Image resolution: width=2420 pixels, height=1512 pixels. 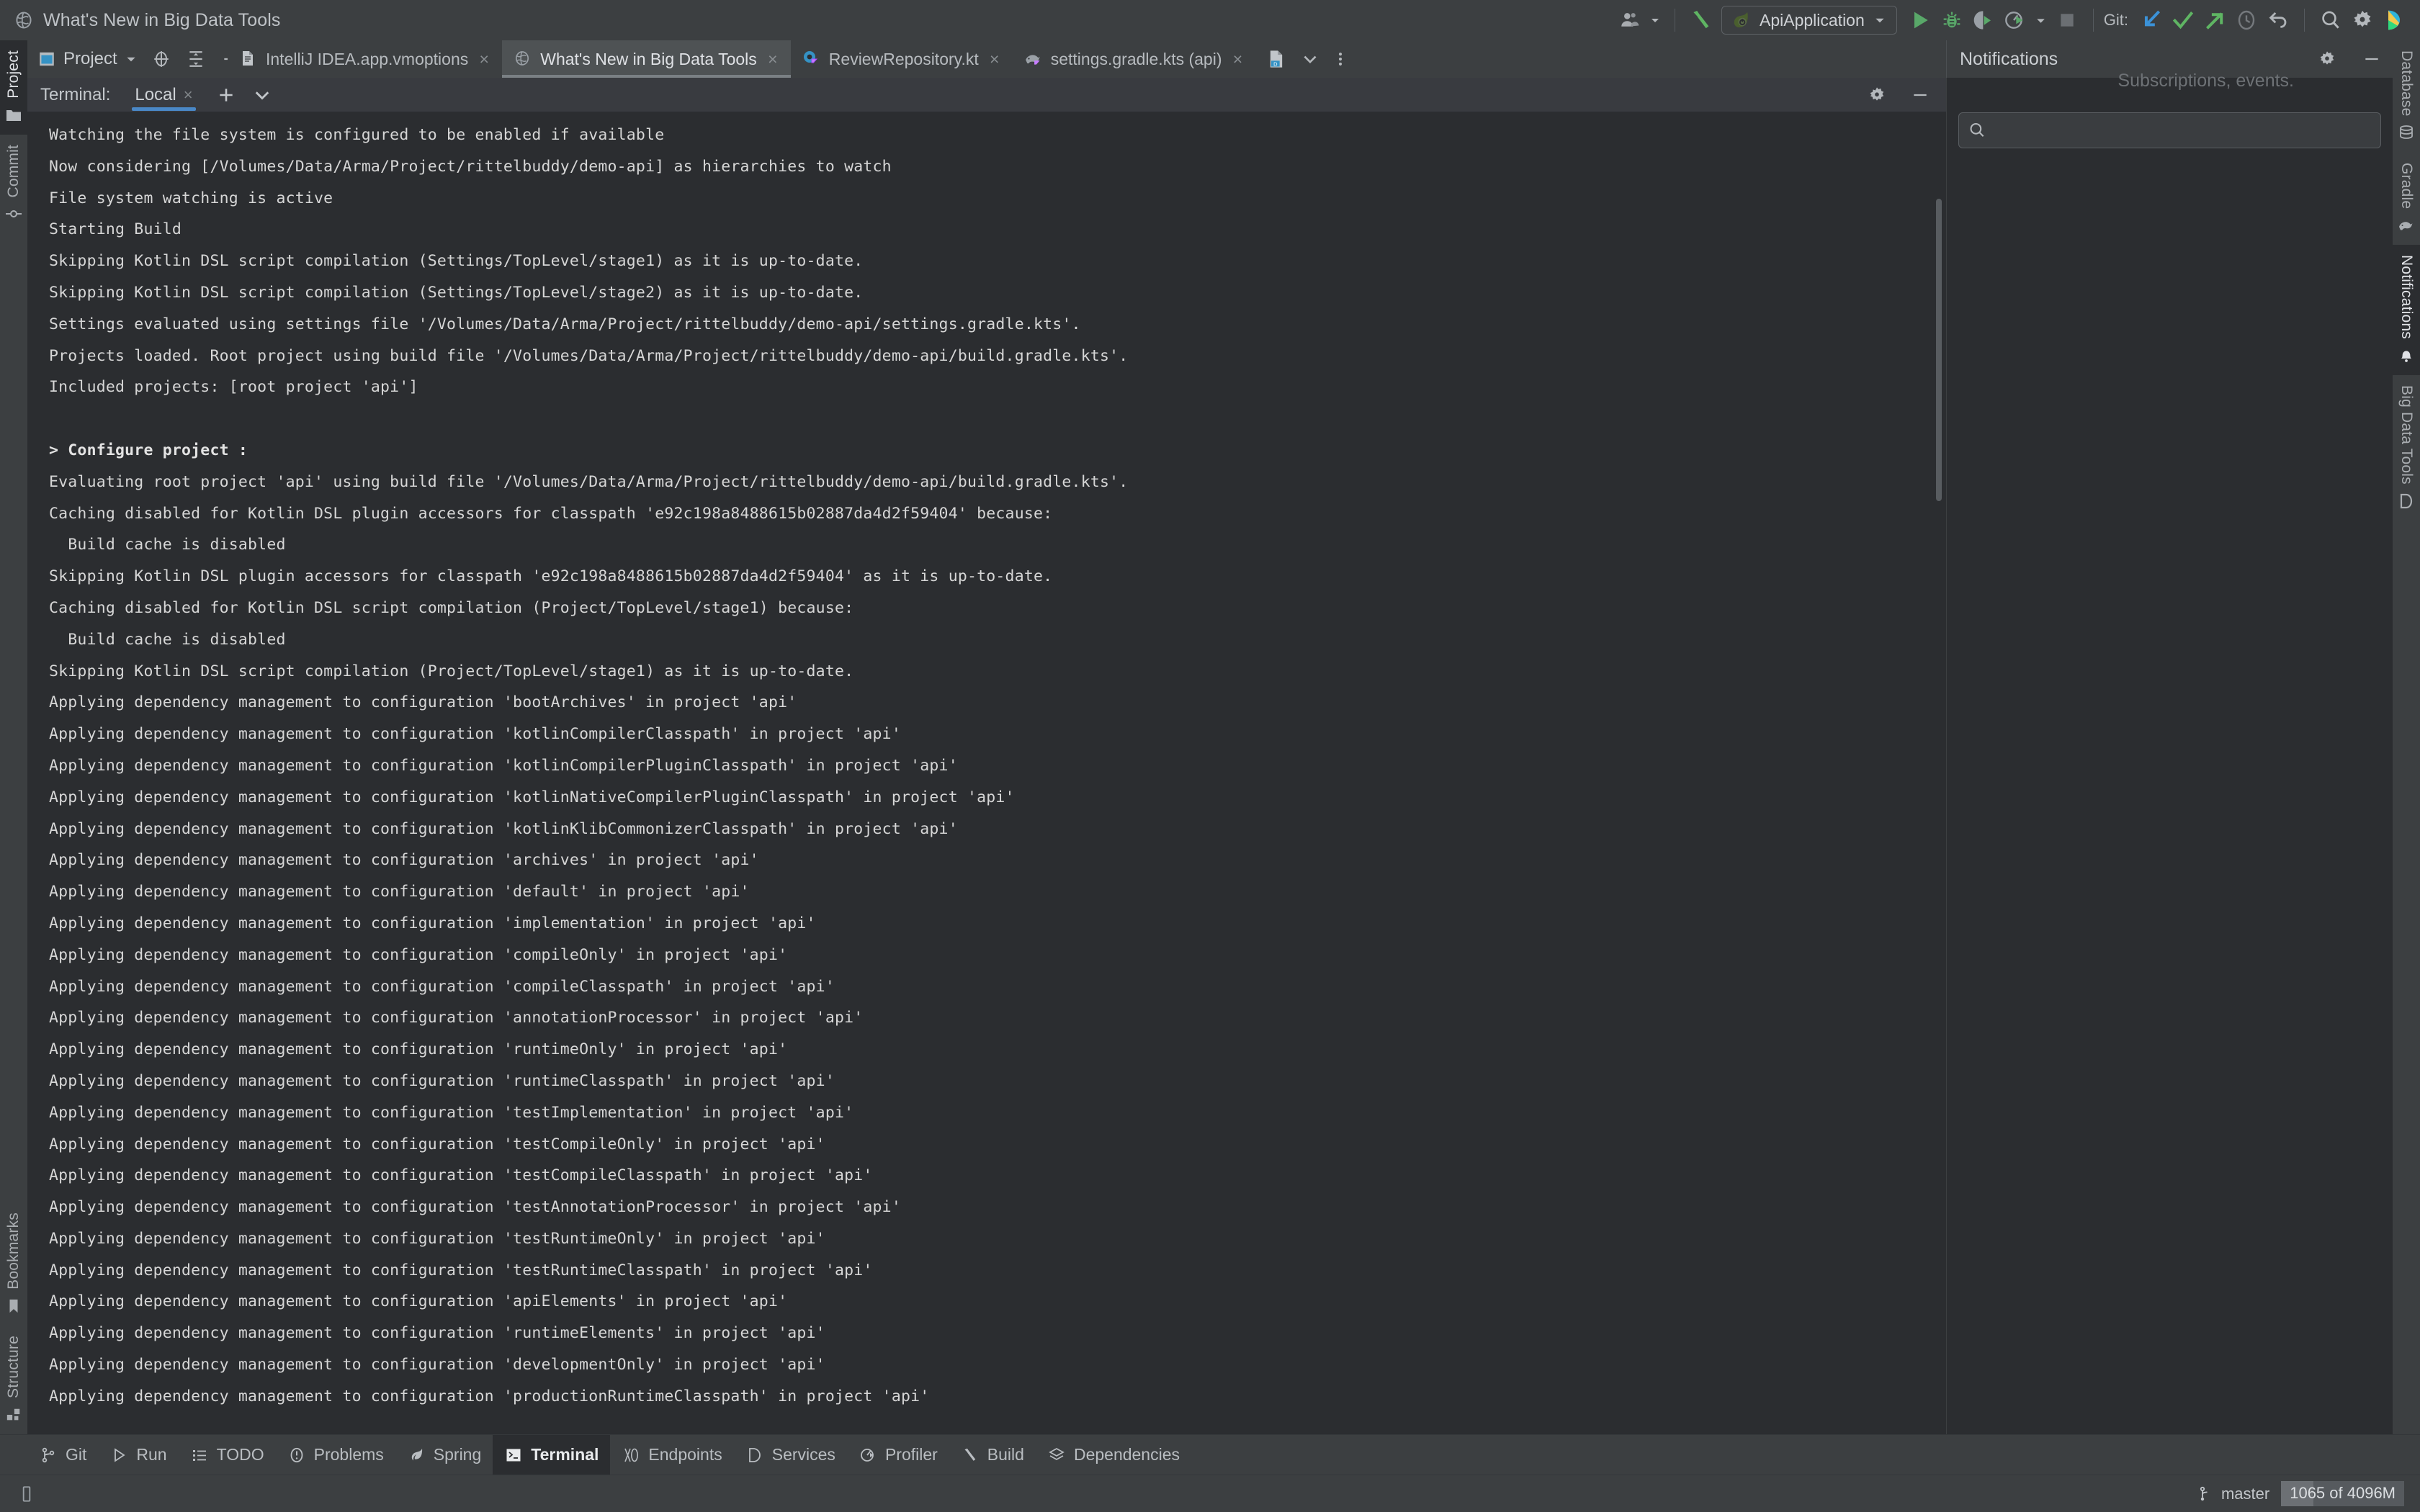 What do you see at coordinates (2015, 20) in the screenshot?
I see `profile-button` at bounding box center [2015, 20].